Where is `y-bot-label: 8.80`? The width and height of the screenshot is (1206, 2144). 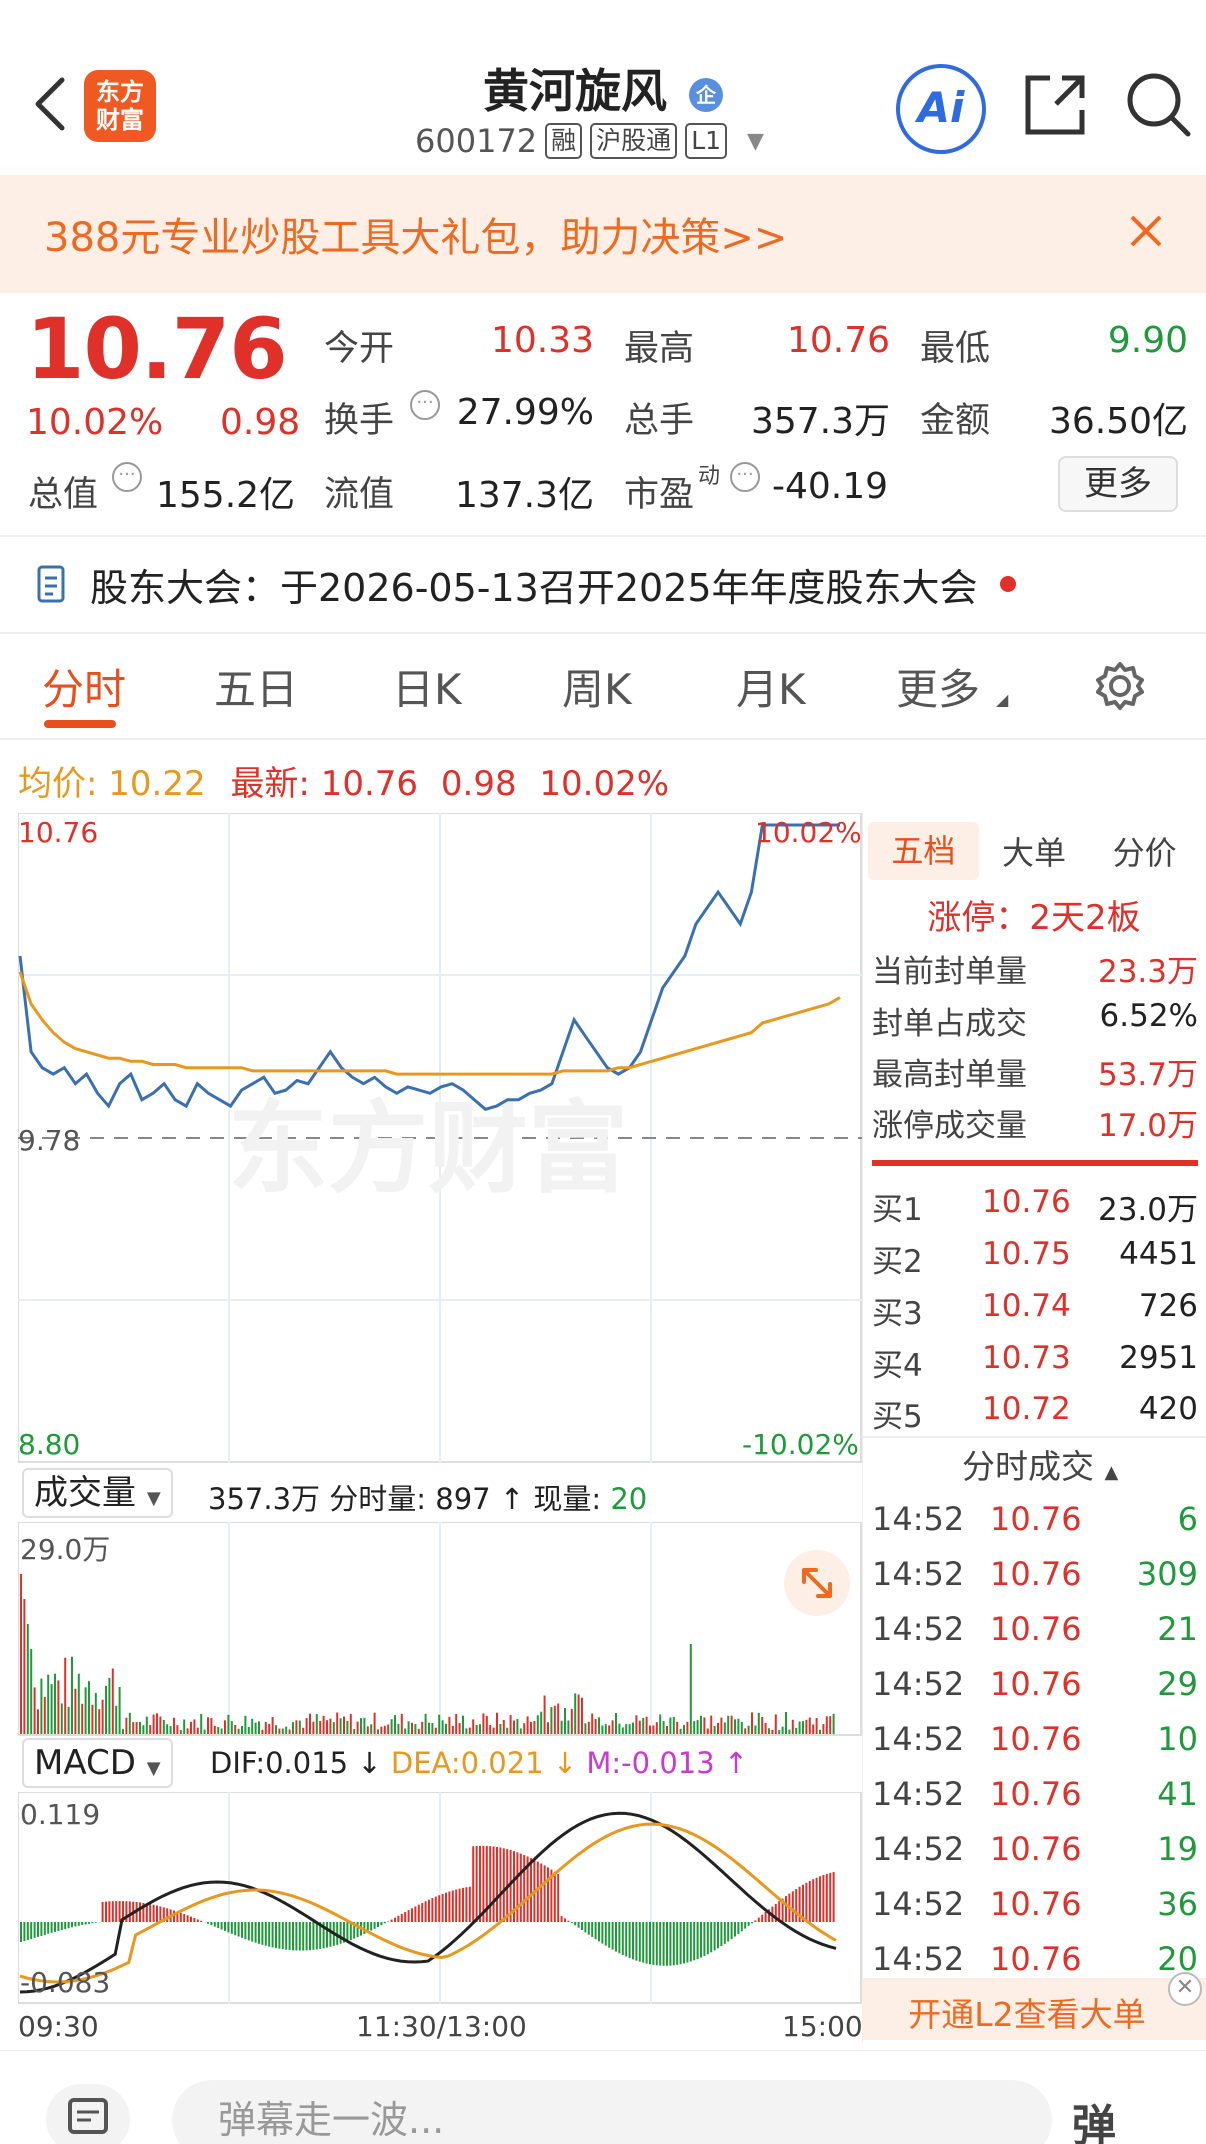
y-bot-label: 8.80 is located at coordinates (49, 1444).